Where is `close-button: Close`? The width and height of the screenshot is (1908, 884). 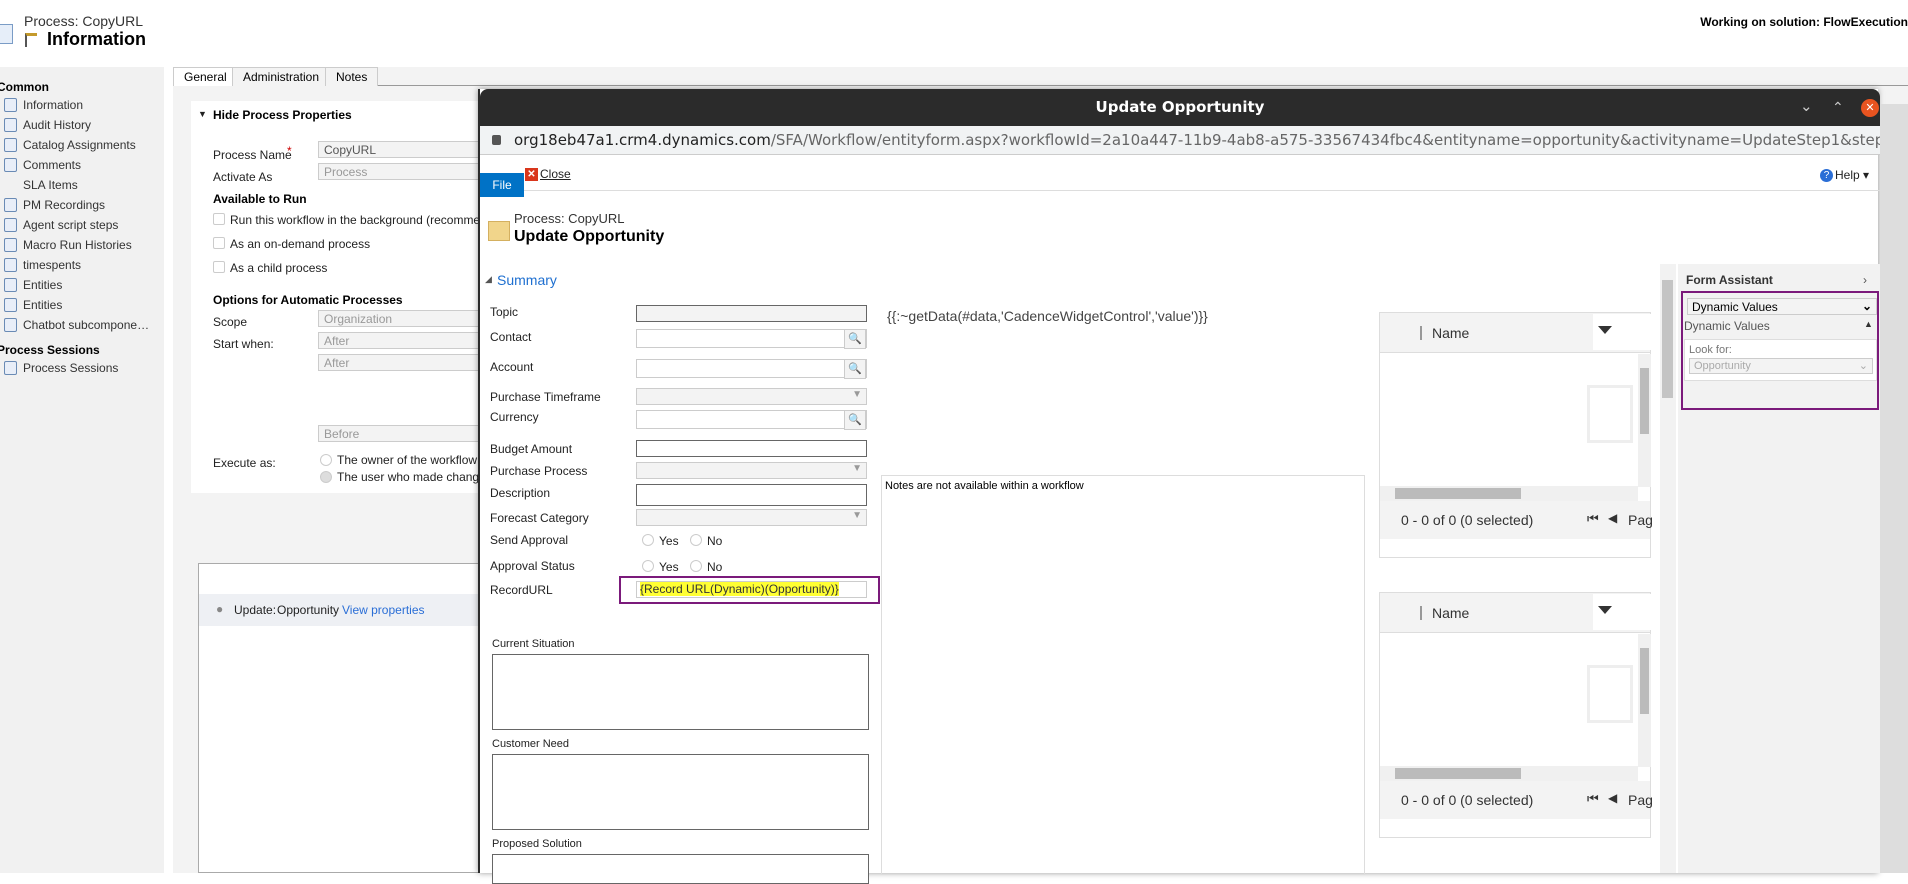
close-button: Close is located at coordinates (555, 174).